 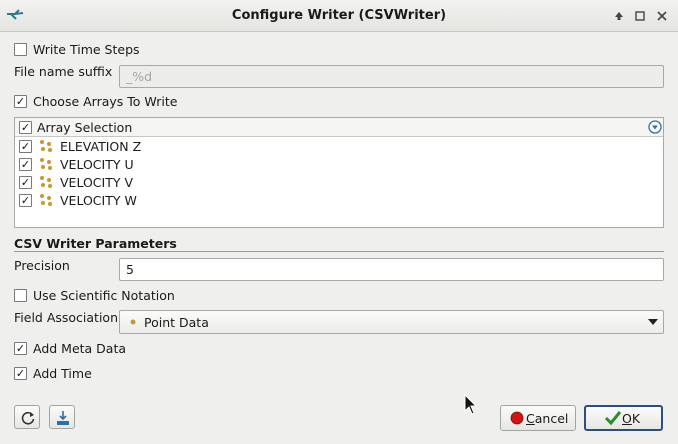 I want to click on close-icon, so click(x=662, y=16).